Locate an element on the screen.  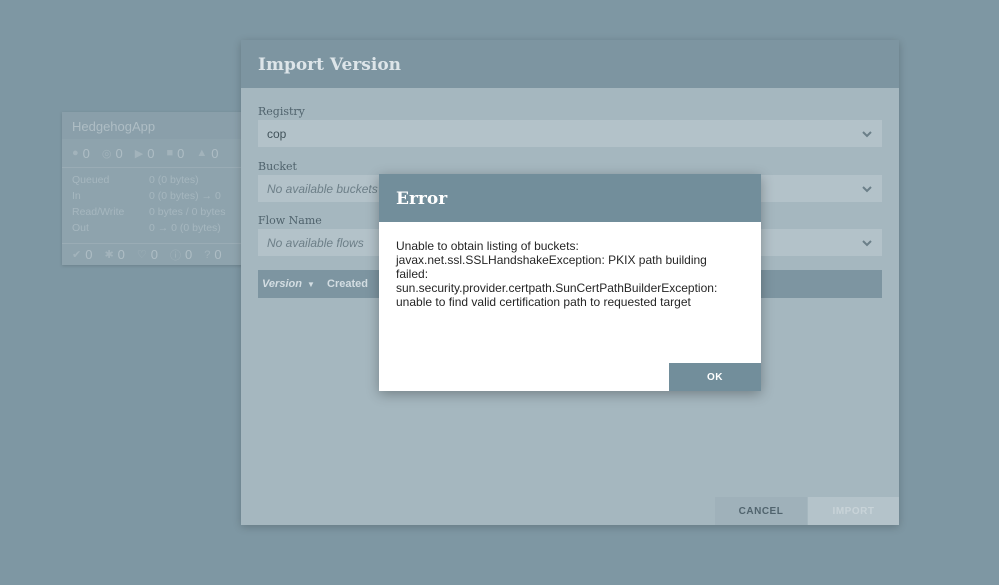
sort-down-icon: ▼ is located at coordinates (310, 284).